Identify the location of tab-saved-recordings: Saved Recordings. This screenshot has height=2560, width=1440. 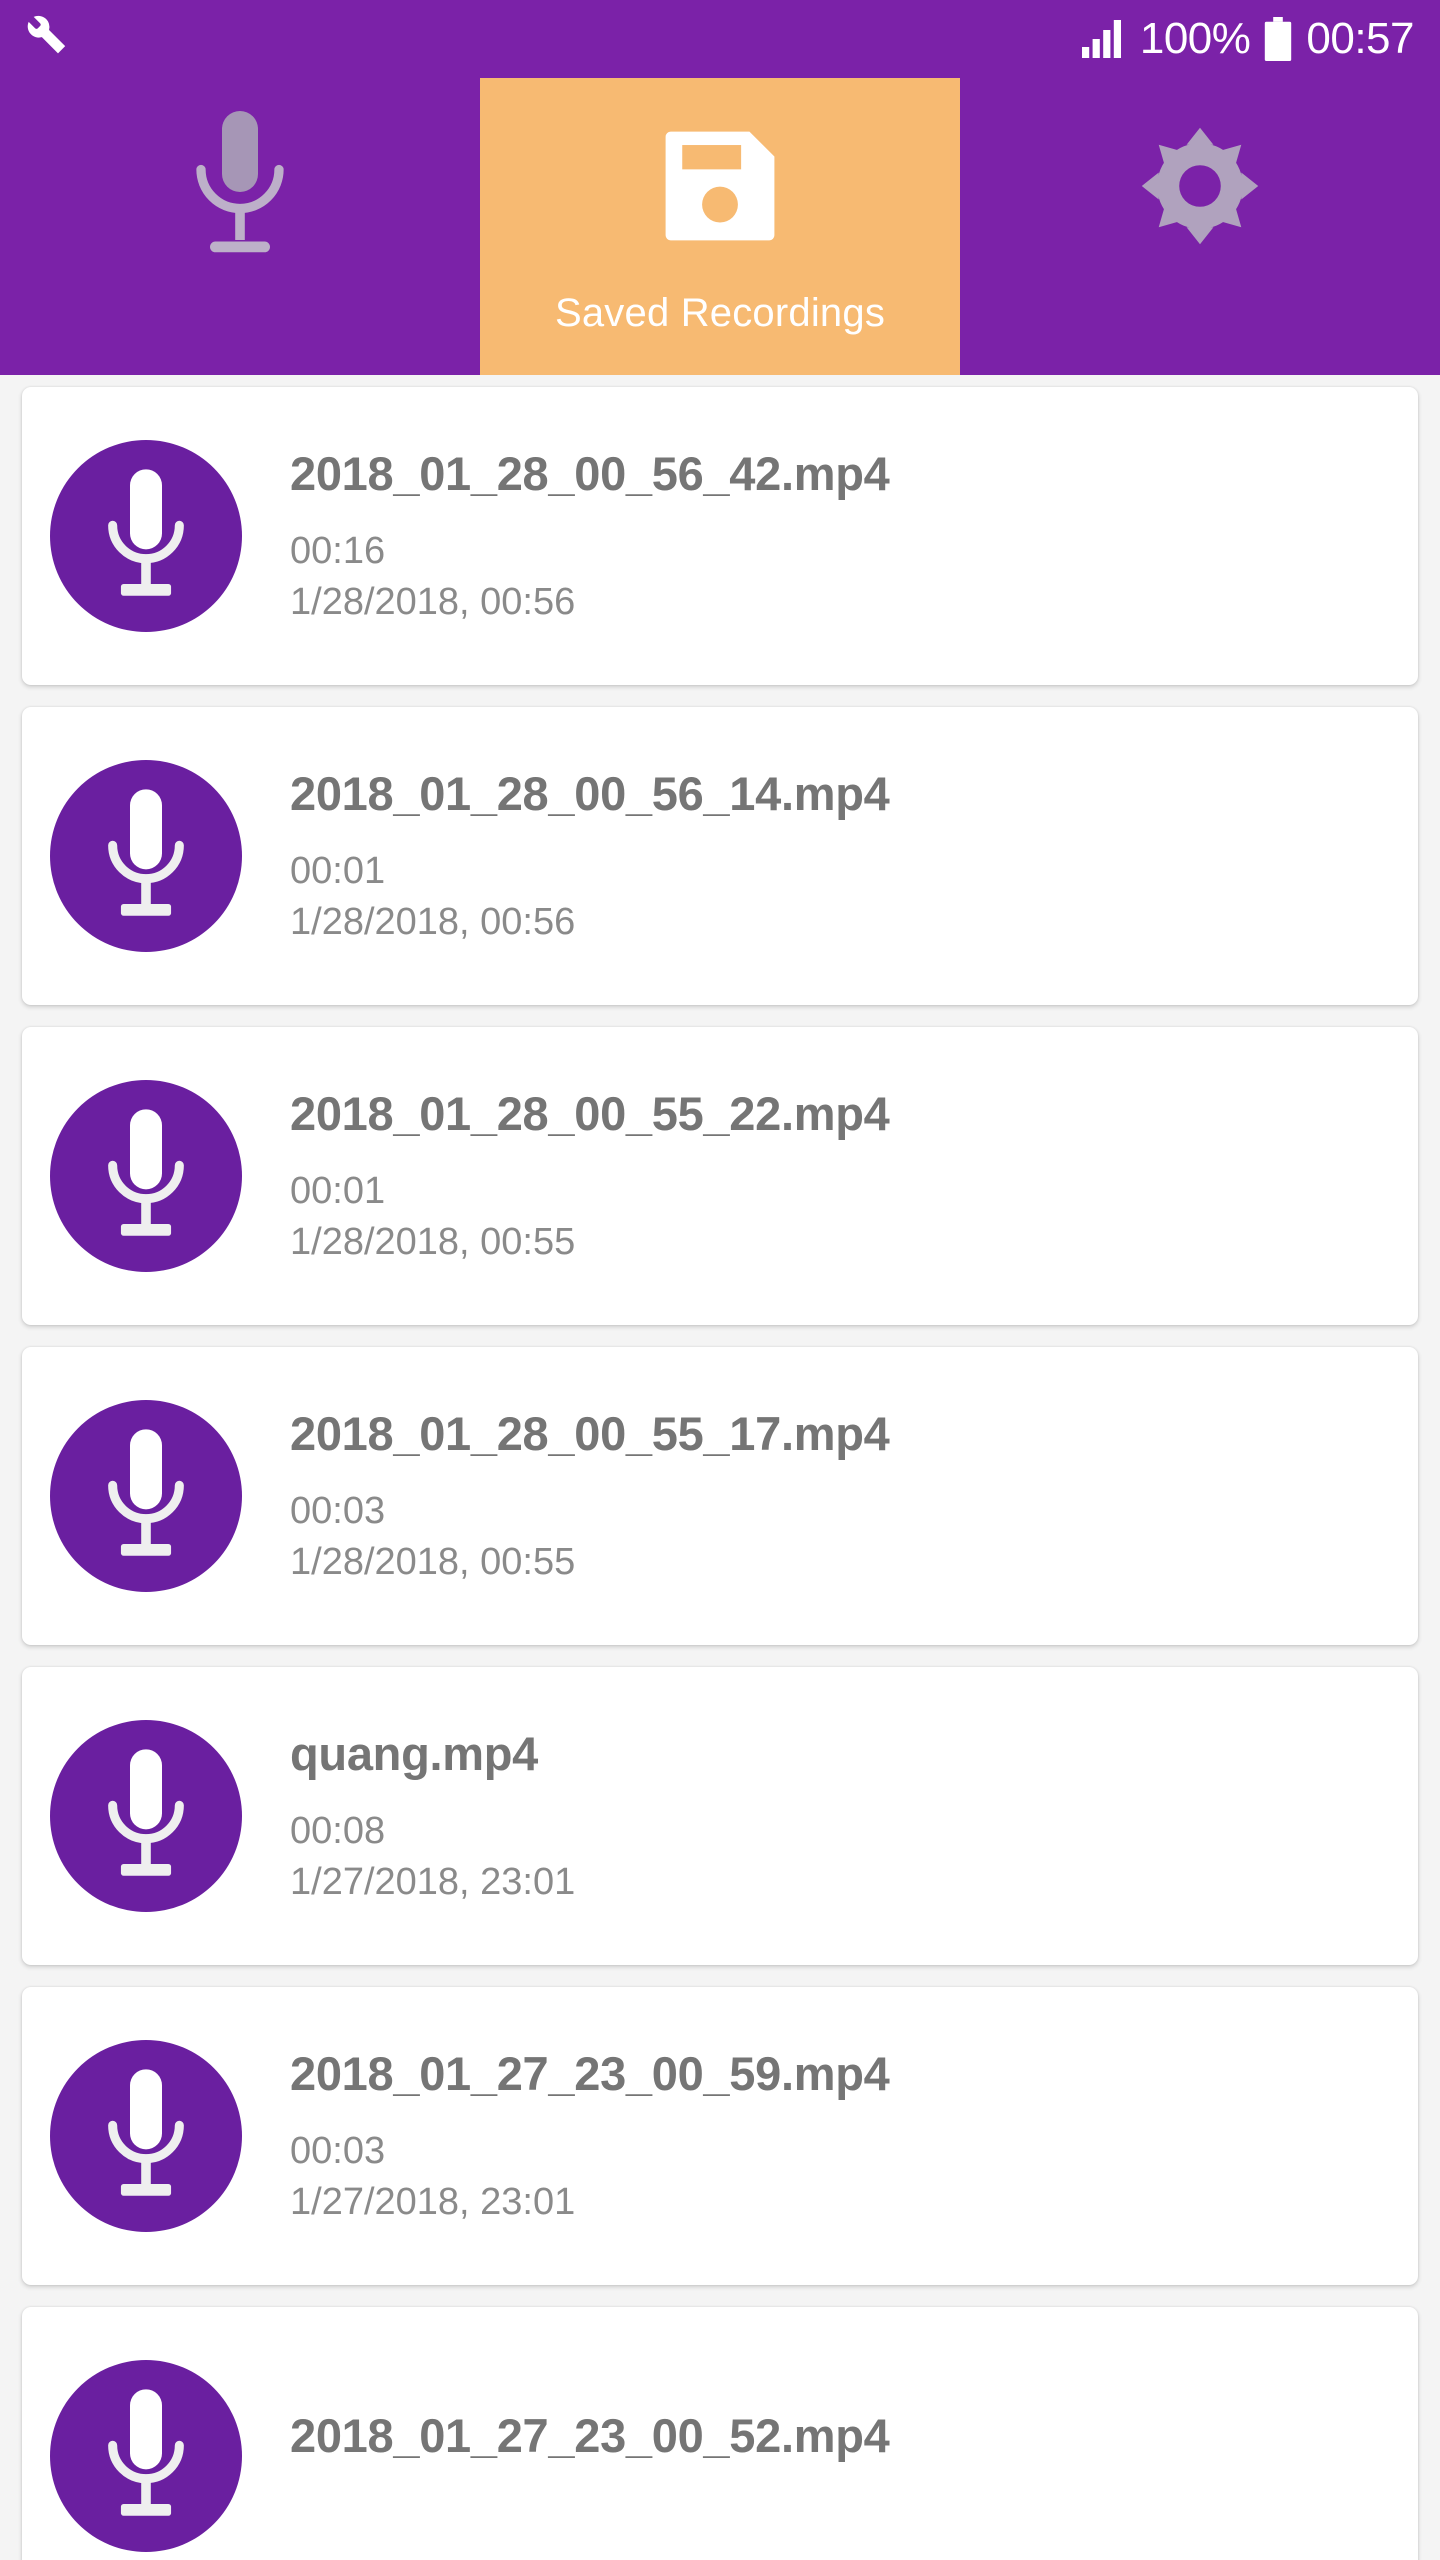
(720, 226).